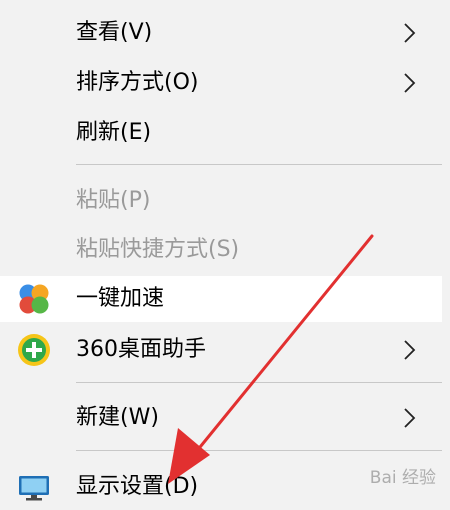  I want to click on menu-item-label: 360桌面助手, so click(141, 349).